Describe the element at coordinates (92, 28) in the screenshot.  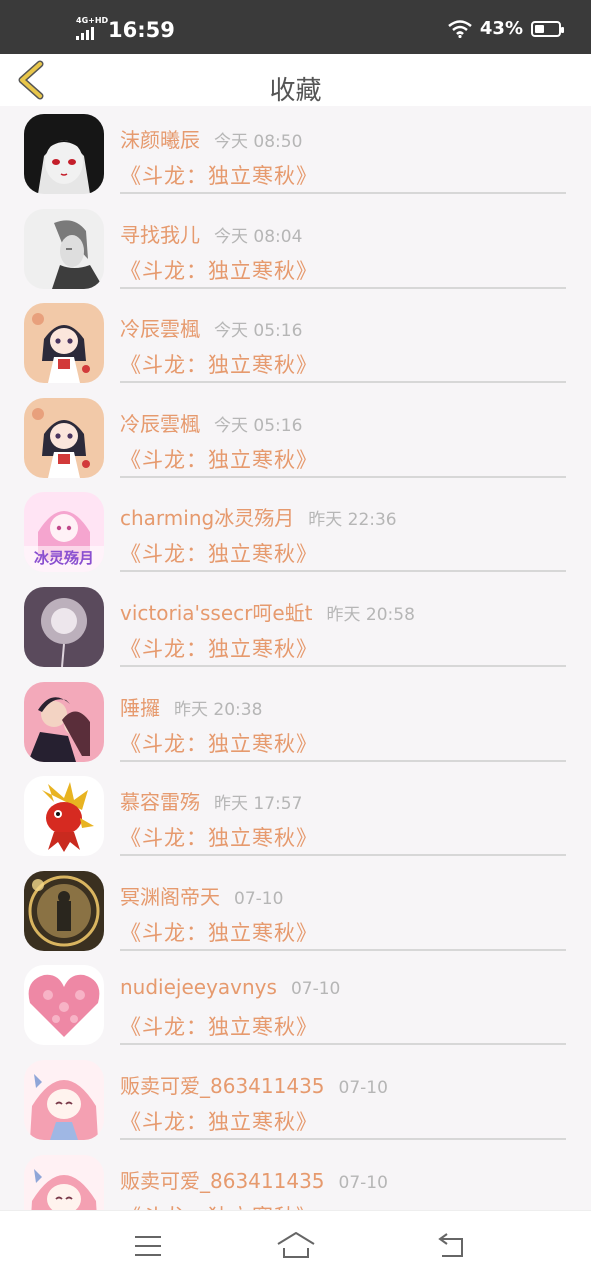
I see `signal-icon: 4G+HD` at that location.